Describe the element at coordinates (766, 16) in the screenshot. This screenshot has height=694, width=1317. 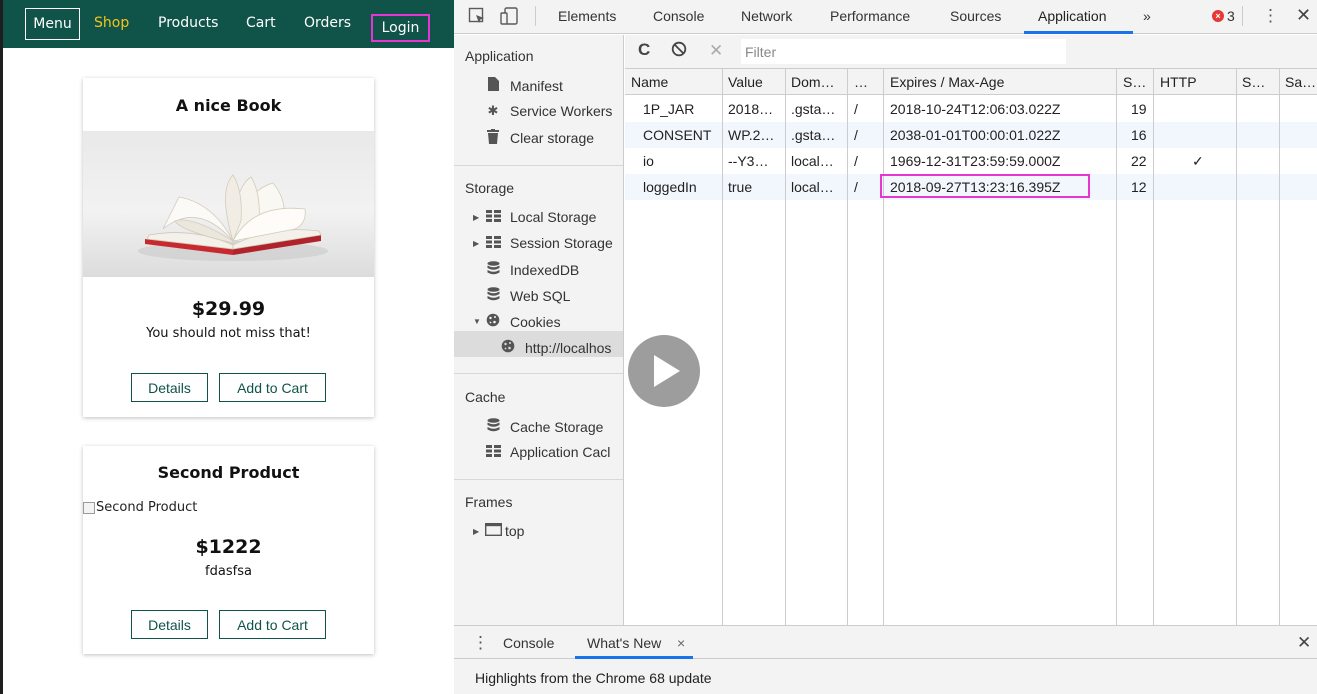
I see `tab-network: Network` at that location.